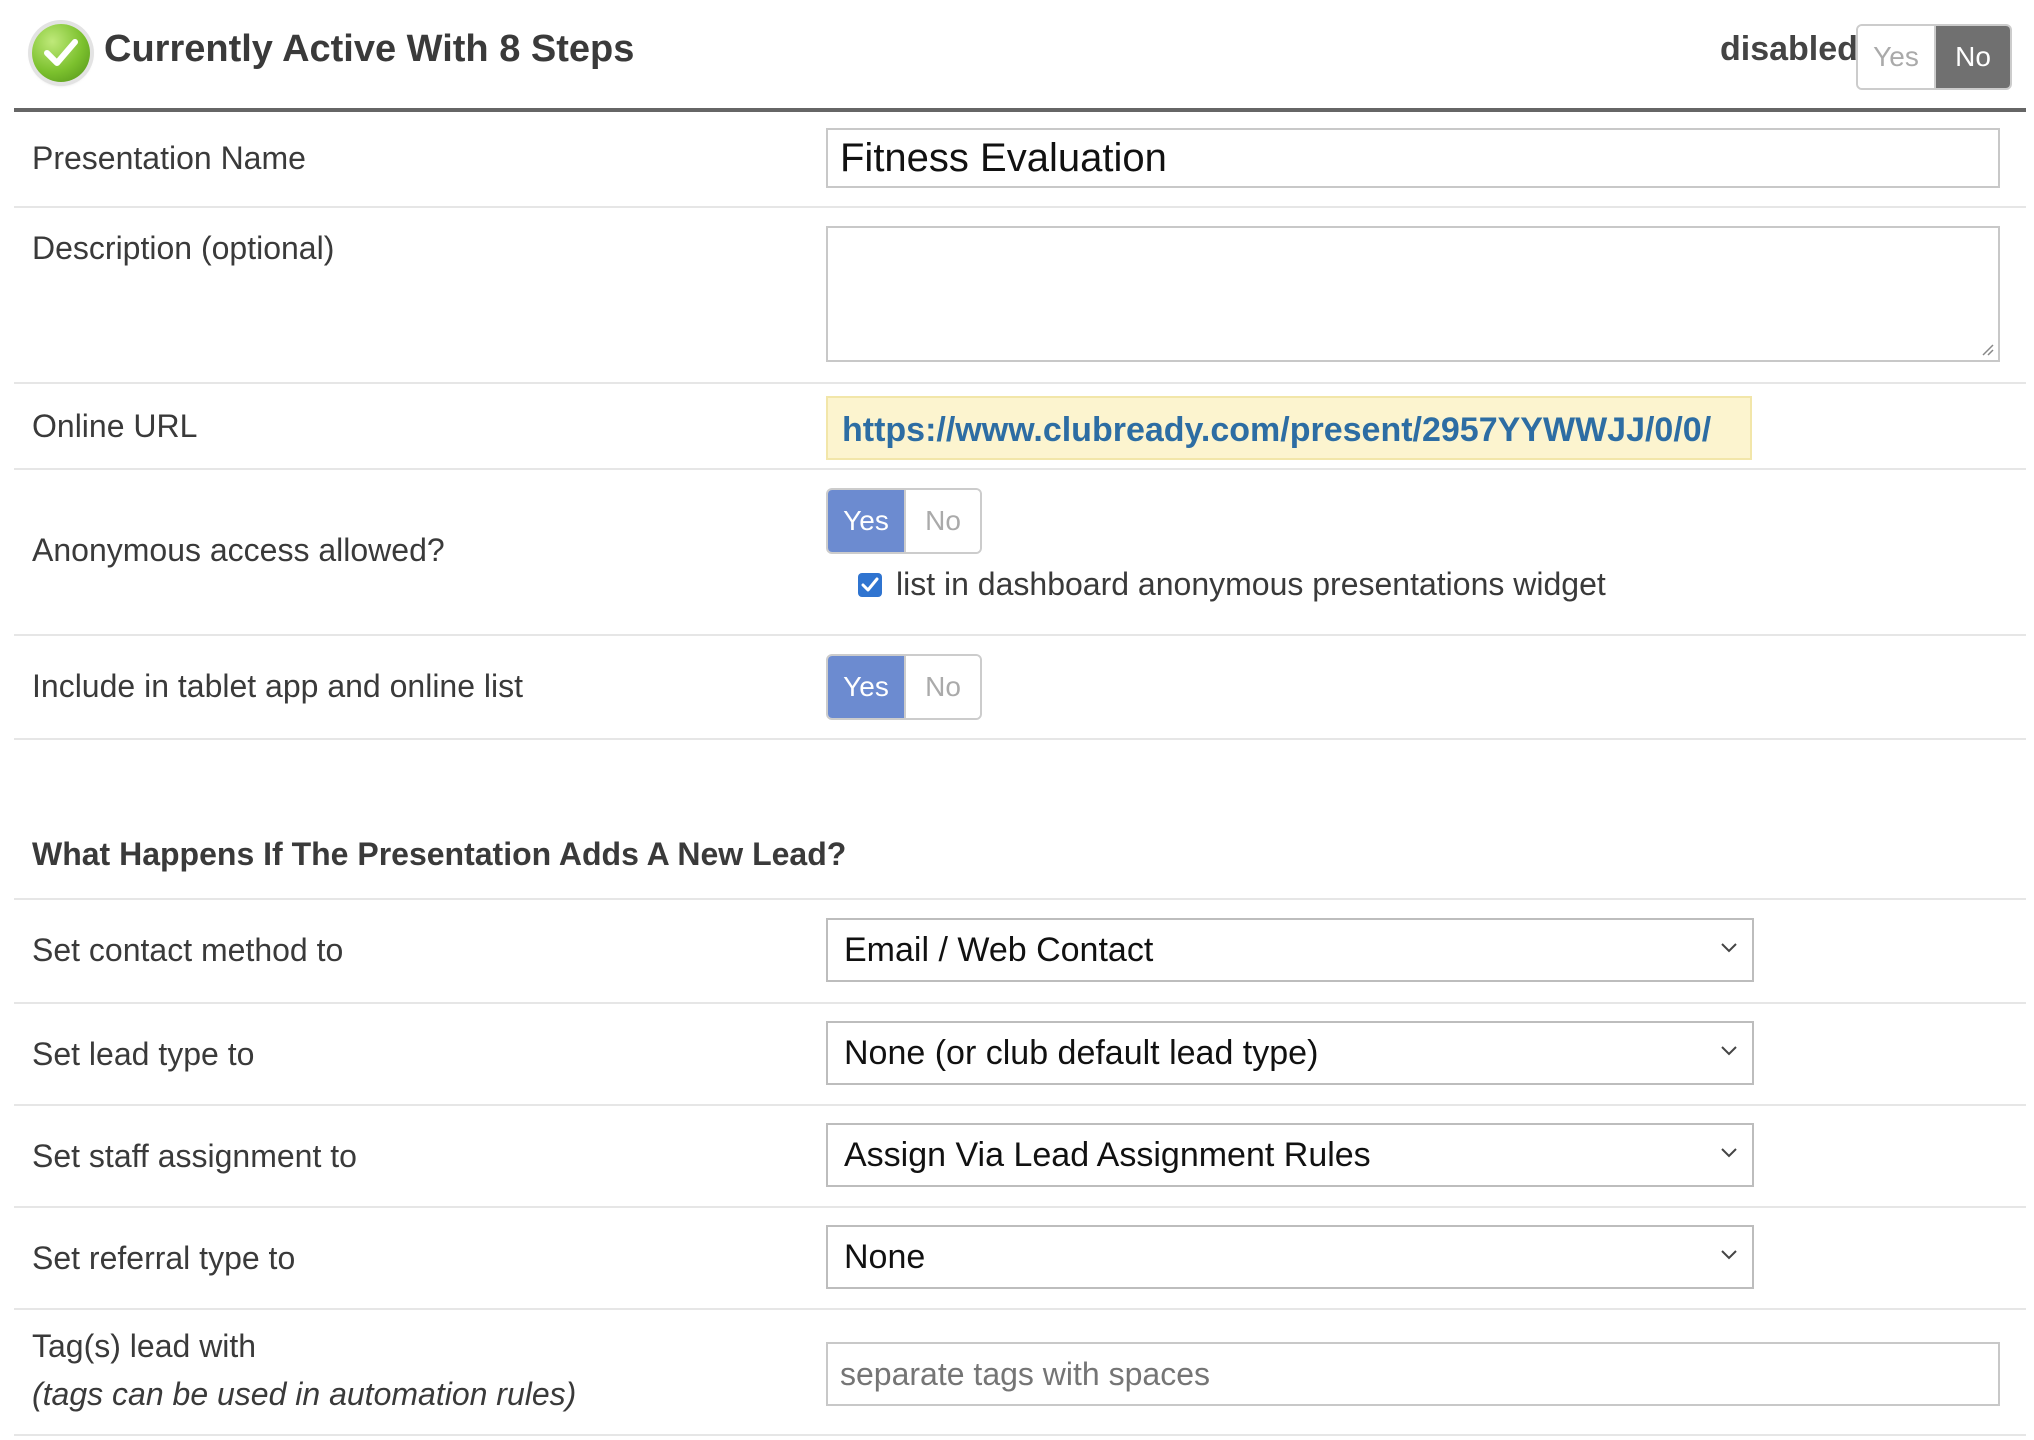 The image size is (2034, 1440). What do you see at coordinates (1020, 553) in the screenshot?
I see `anonymous-access-row: Anonymous access allowed? Yes No` at bounding box center [1020, 553].